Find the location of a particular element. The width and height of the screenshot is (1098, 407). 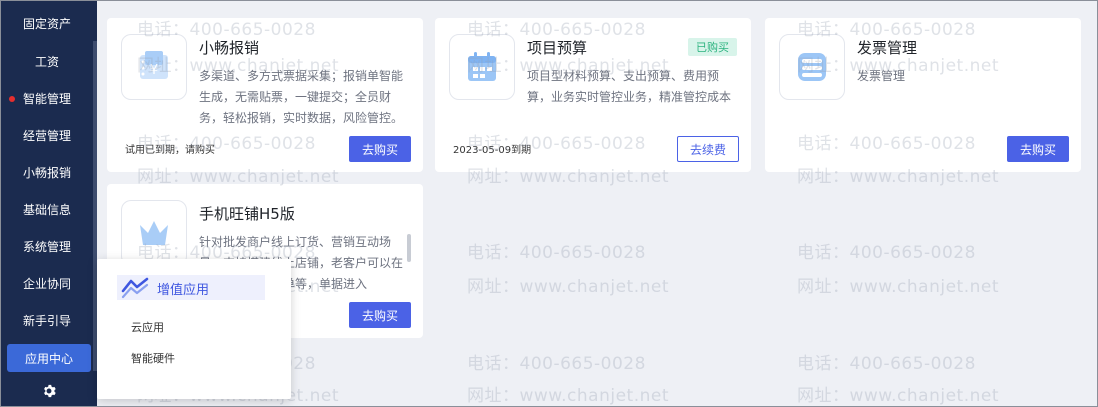

description-scrollbar is located at coordinates (409, 248).